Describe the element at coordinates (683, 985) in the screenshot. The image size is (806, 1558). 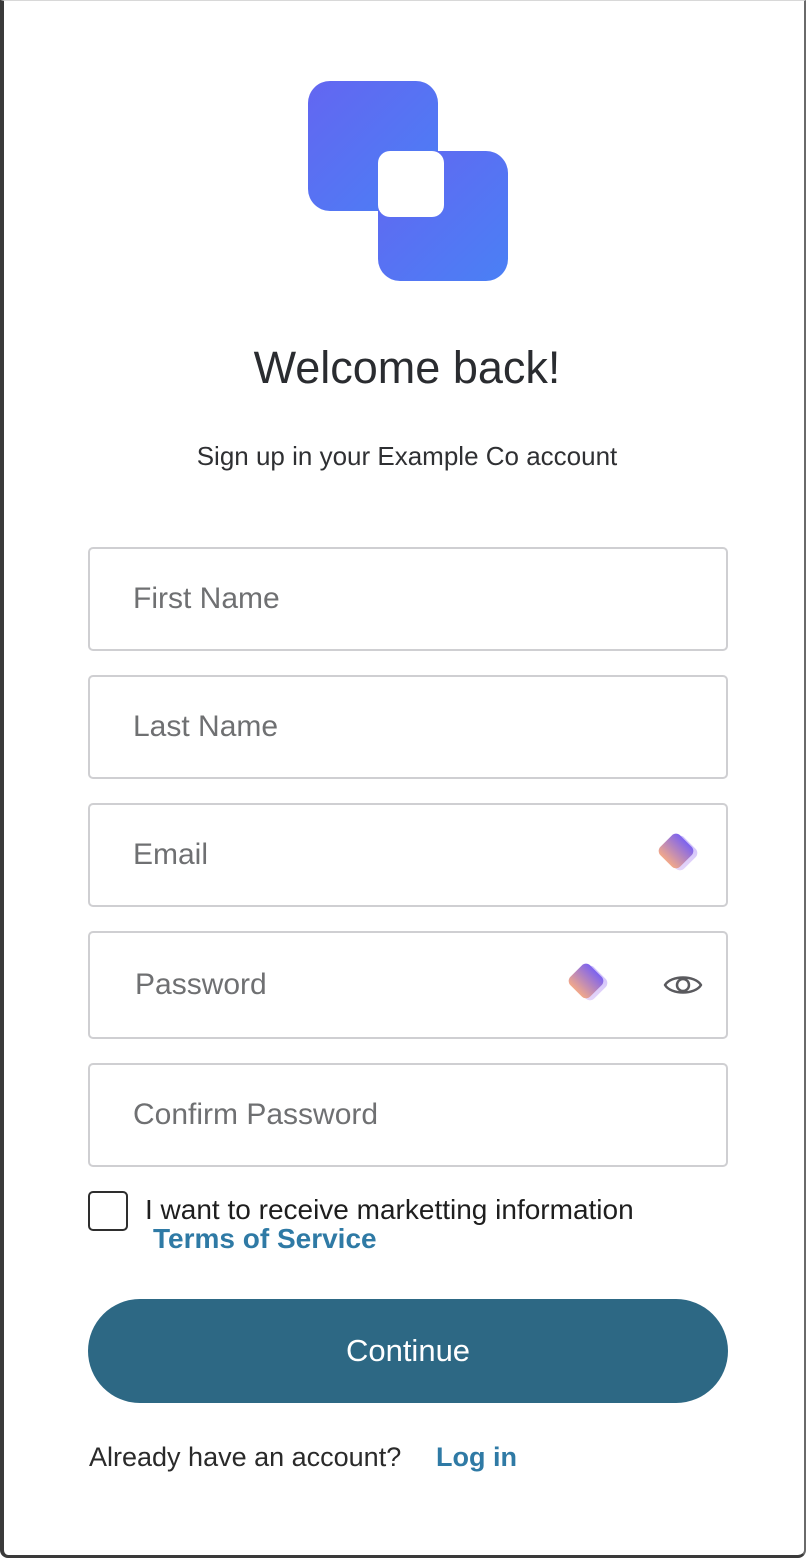
I see `eye-icon` at that location.